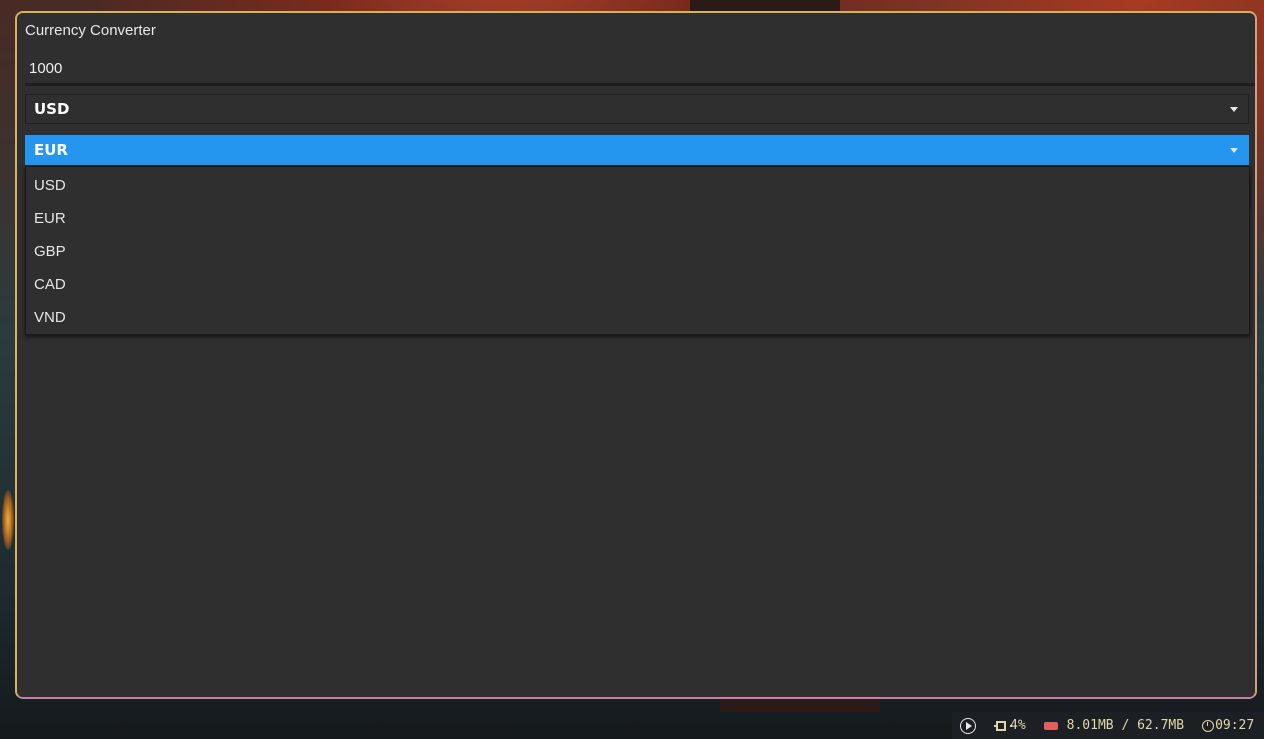  What do you see at coordinates (640, 69) in the screenshot?
I see `amount-input` at bounding box center [640, 69].